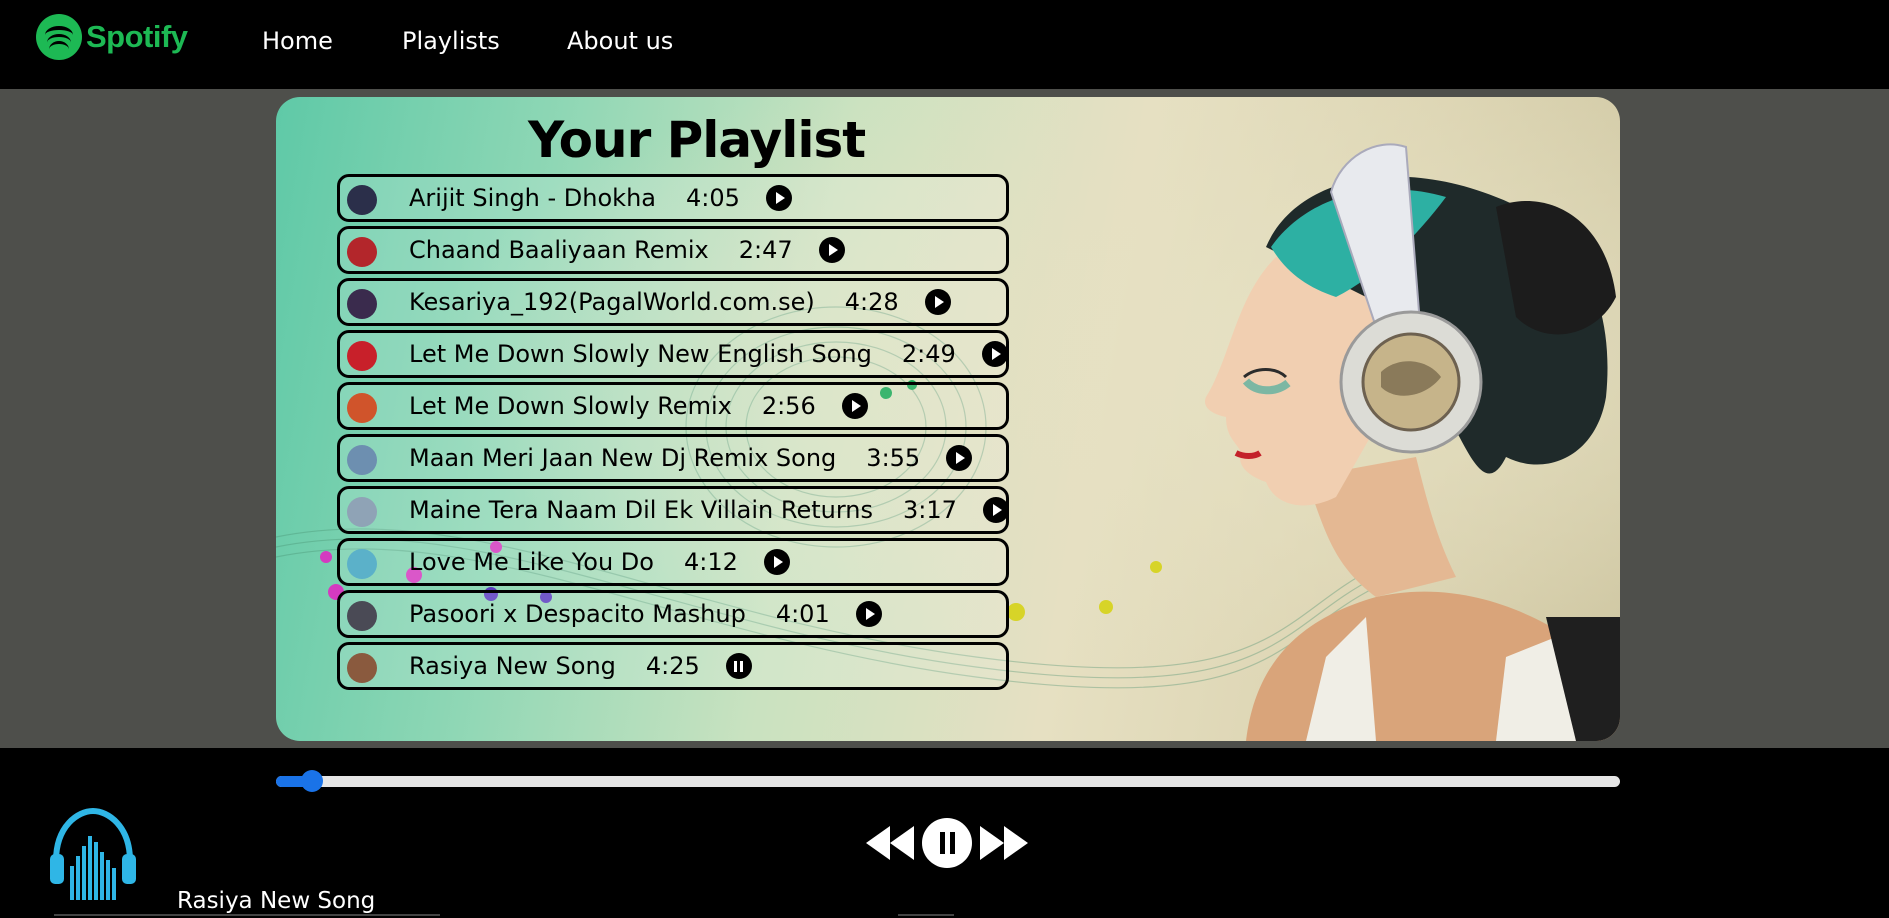 Image resolution: width=1889 pixels, height=918 pixels. What do you see at coordinates (297, 41) in the screenshot?
I see `nav-link-home: Home` at bounding box center [297, 41].